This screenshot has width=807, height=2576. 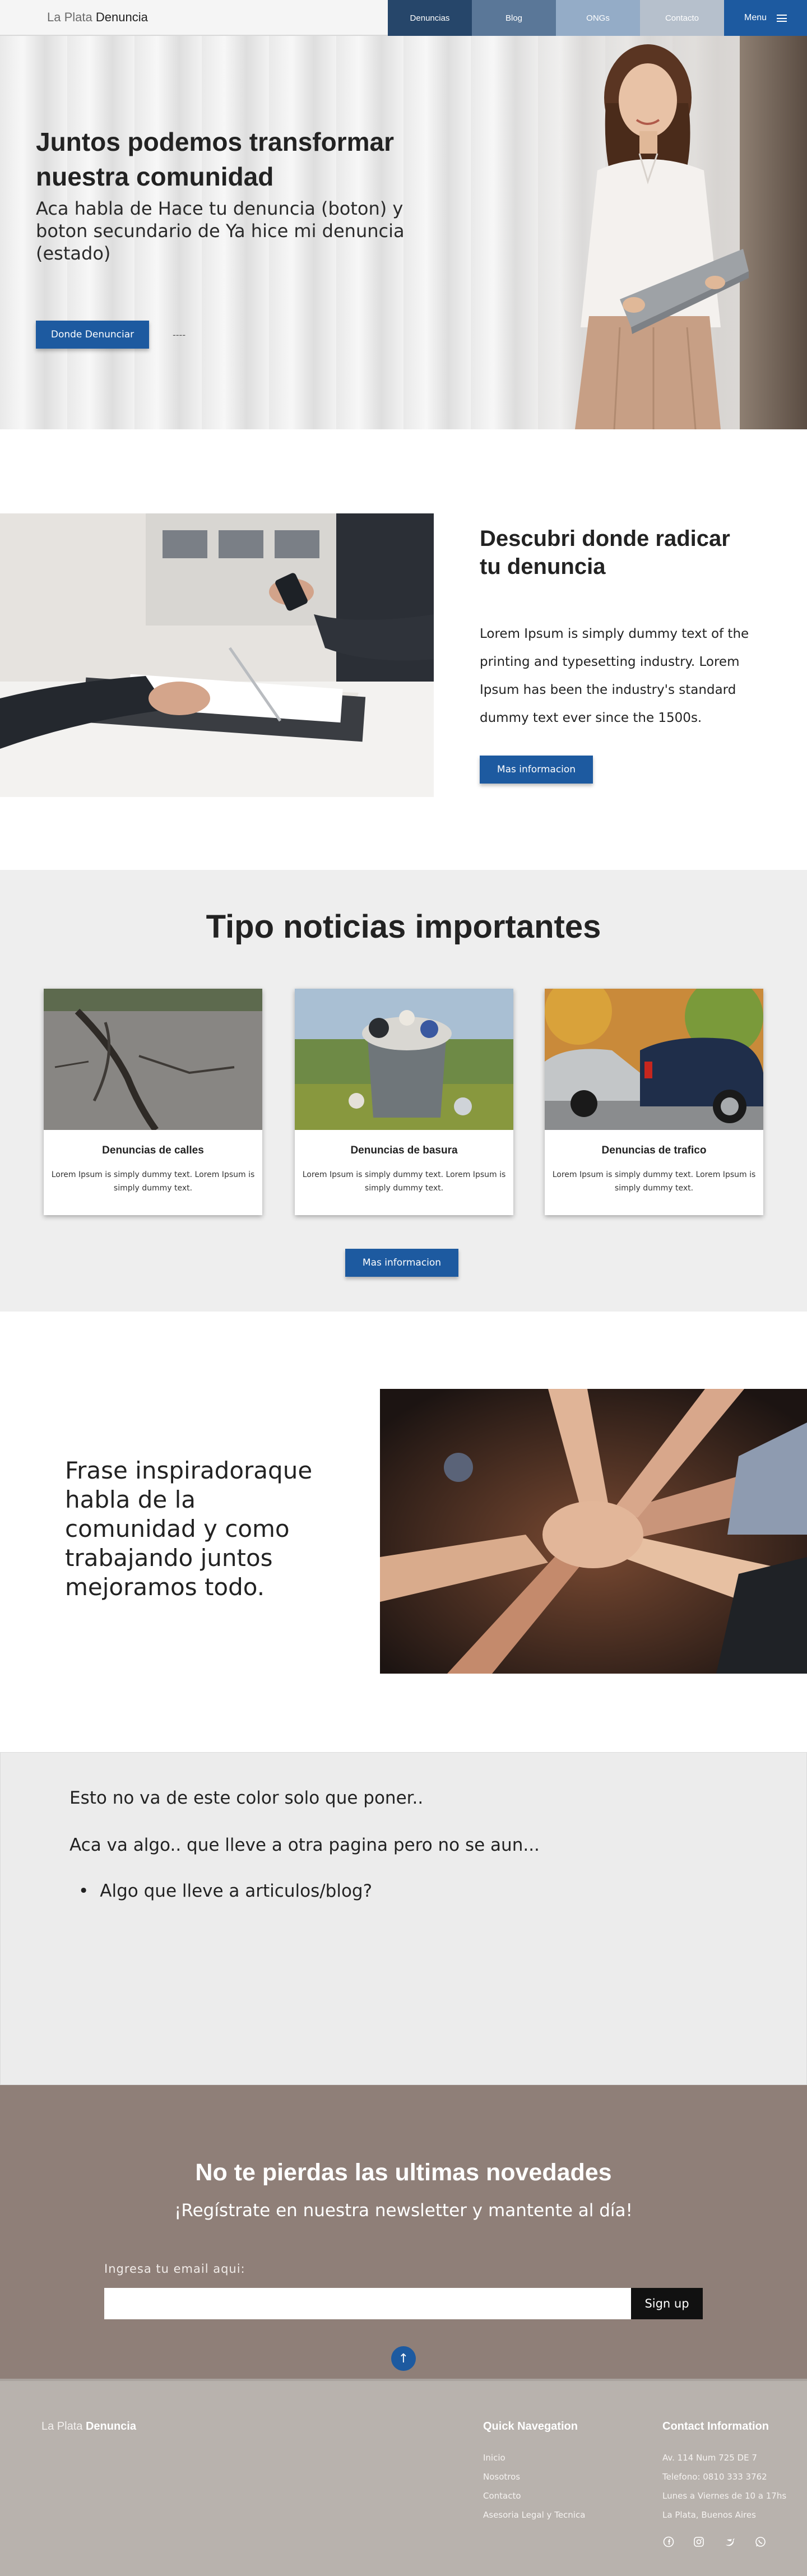 I want to click on arrow-up-icon: ↑, so click(x=403, y=2358).